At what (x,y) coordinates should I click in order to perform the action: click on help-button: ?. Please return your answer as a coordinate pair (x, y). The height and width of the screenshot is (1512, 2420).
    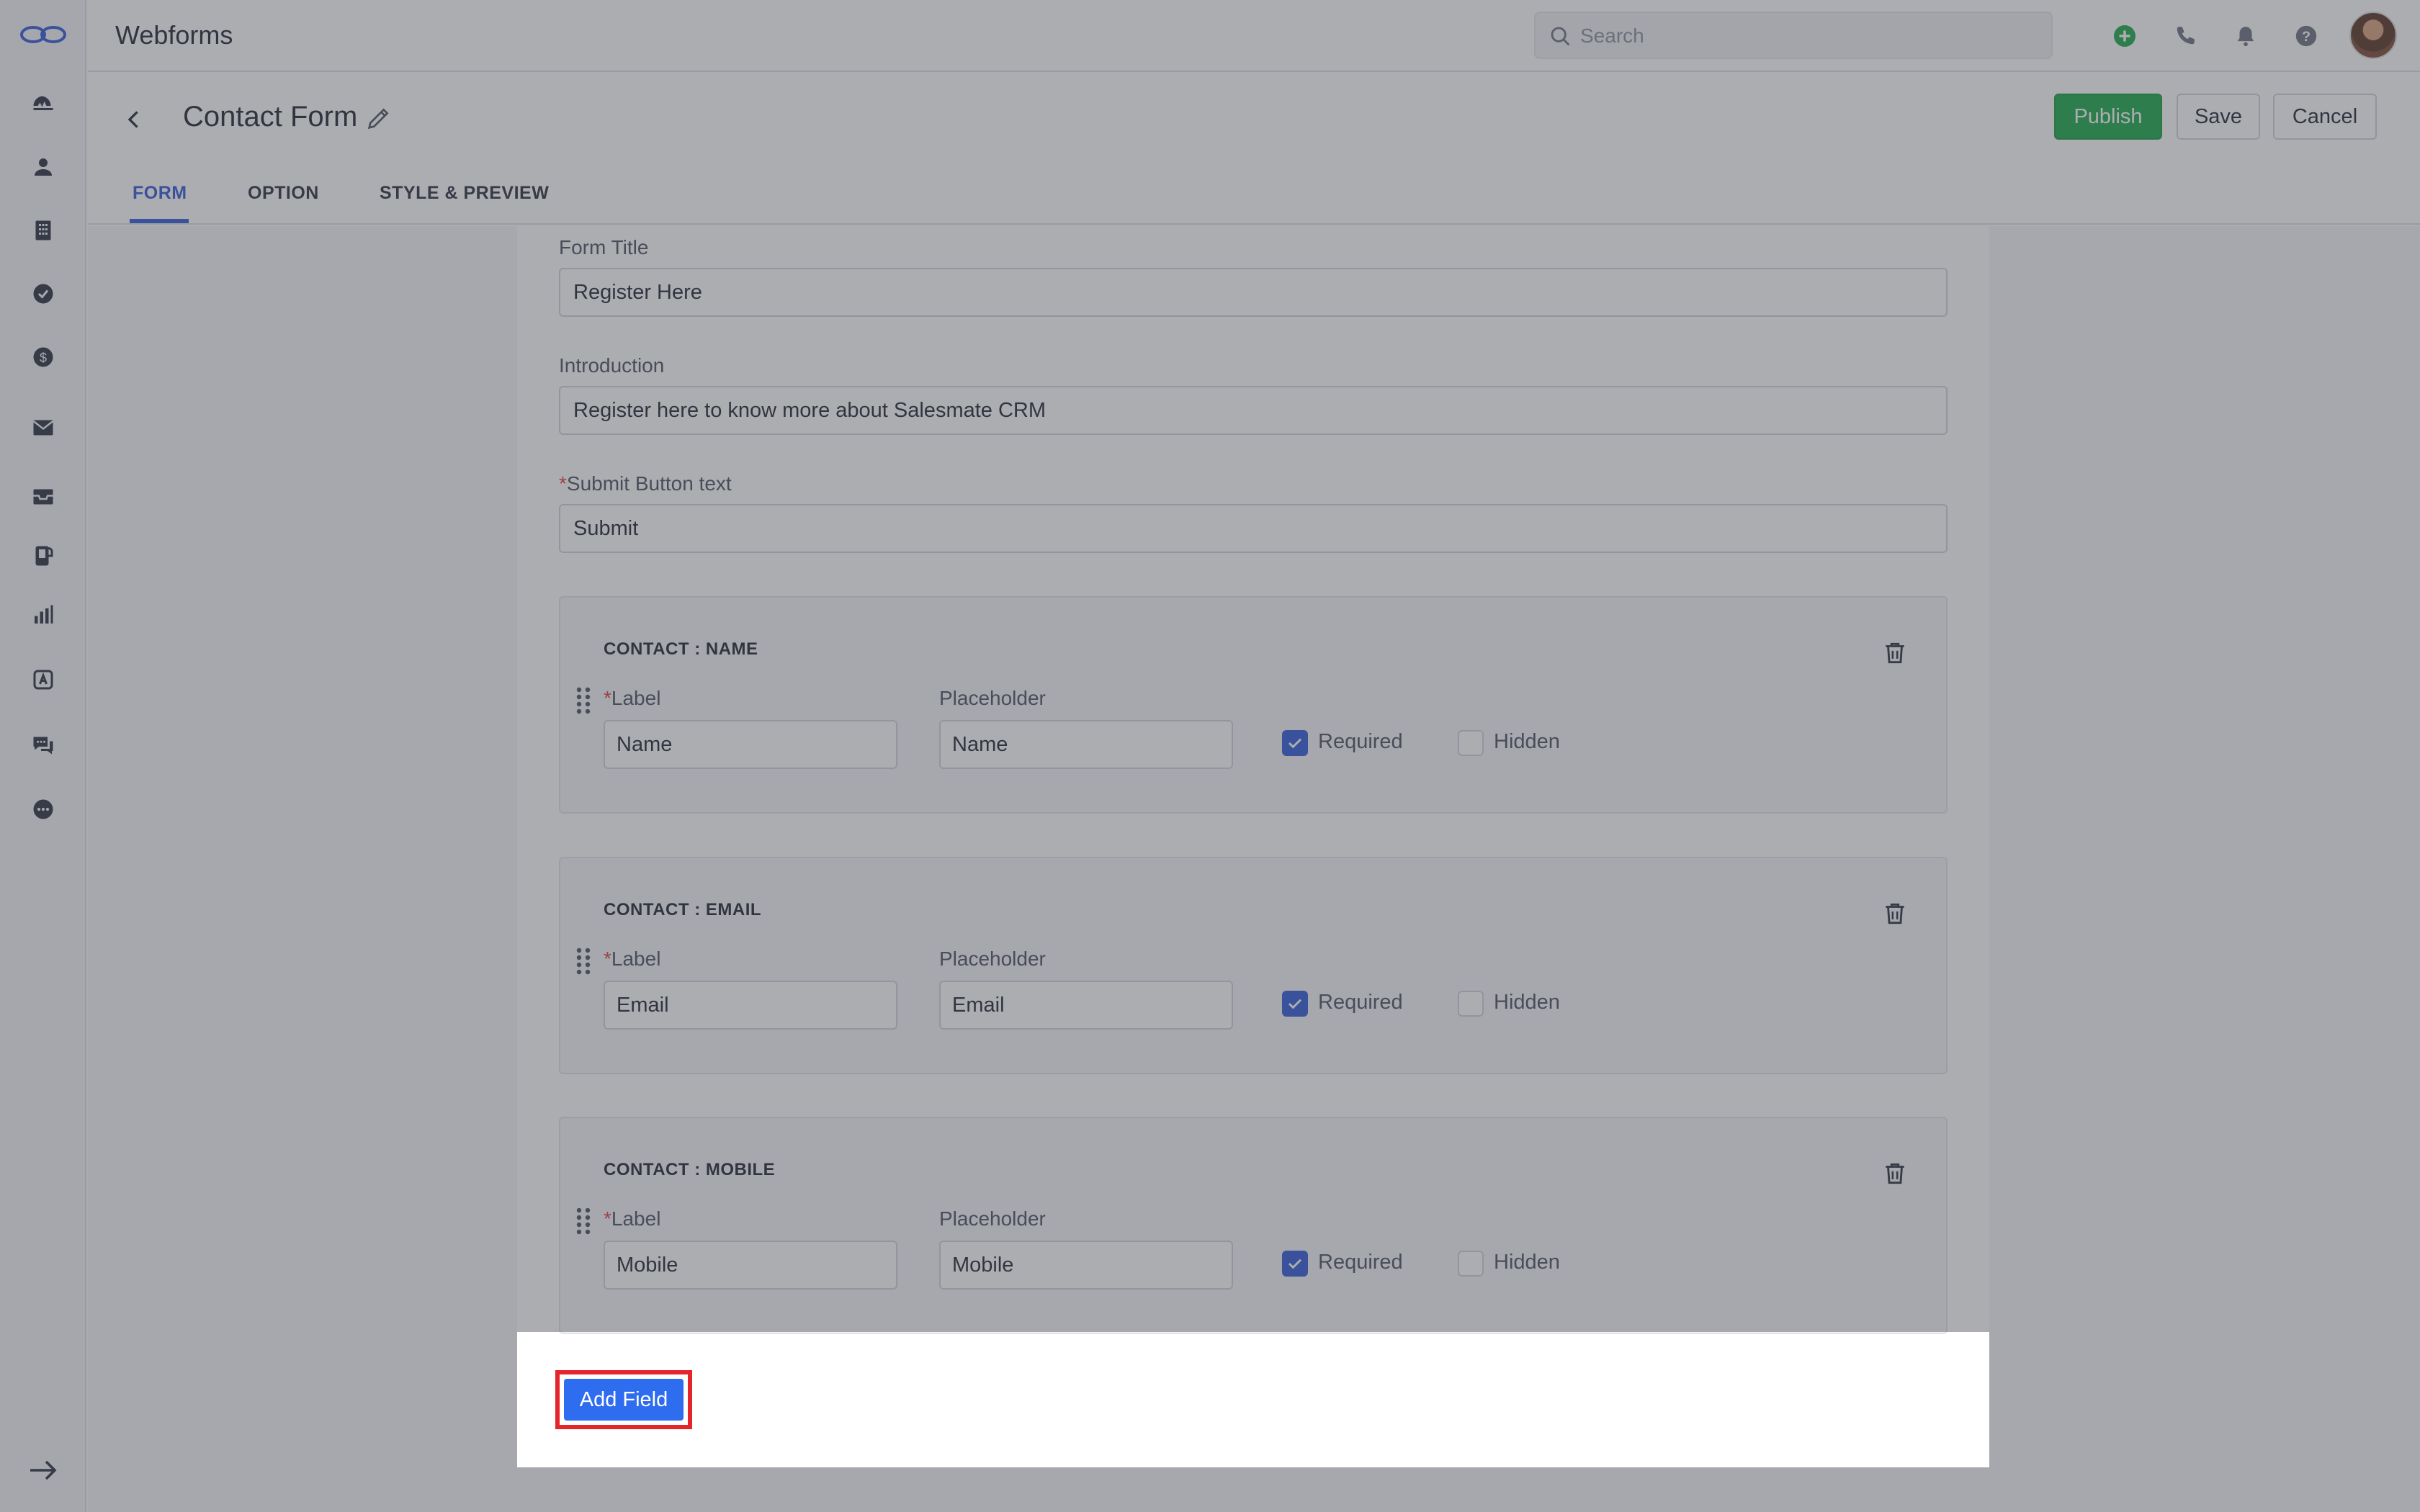
    Looking at the image, I should click on (2306, 36).